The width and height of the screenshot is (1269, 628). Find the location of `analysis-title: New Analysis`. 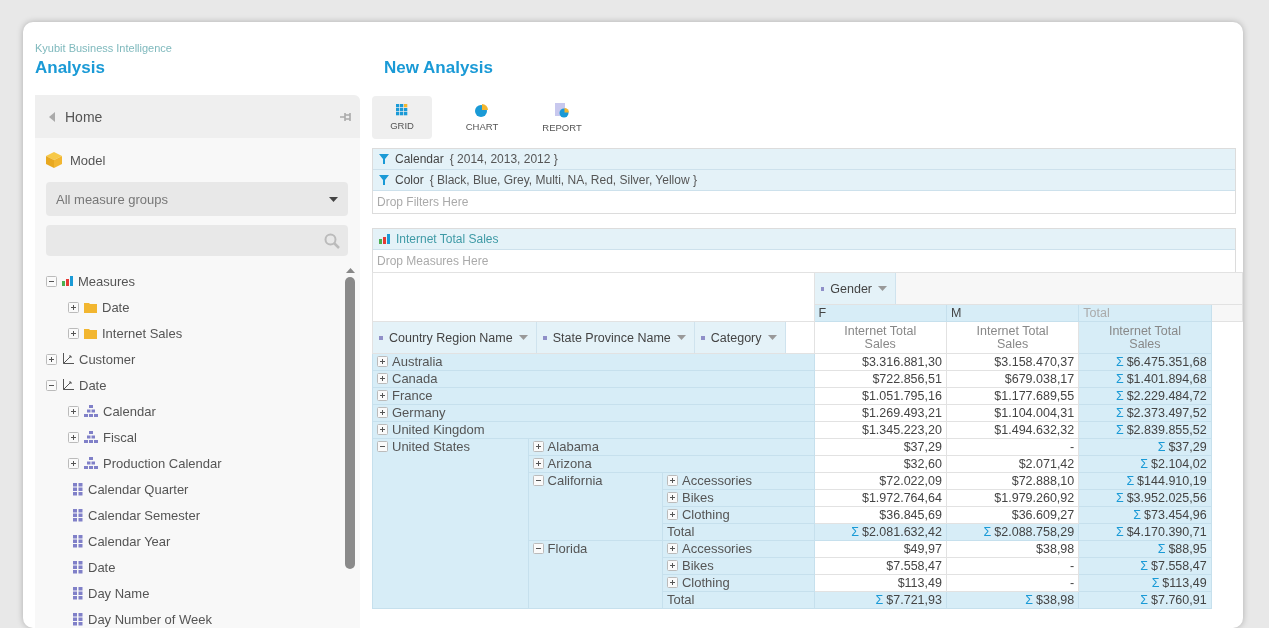

analysis-title: New Analysis is located at coordinates (438, 67).